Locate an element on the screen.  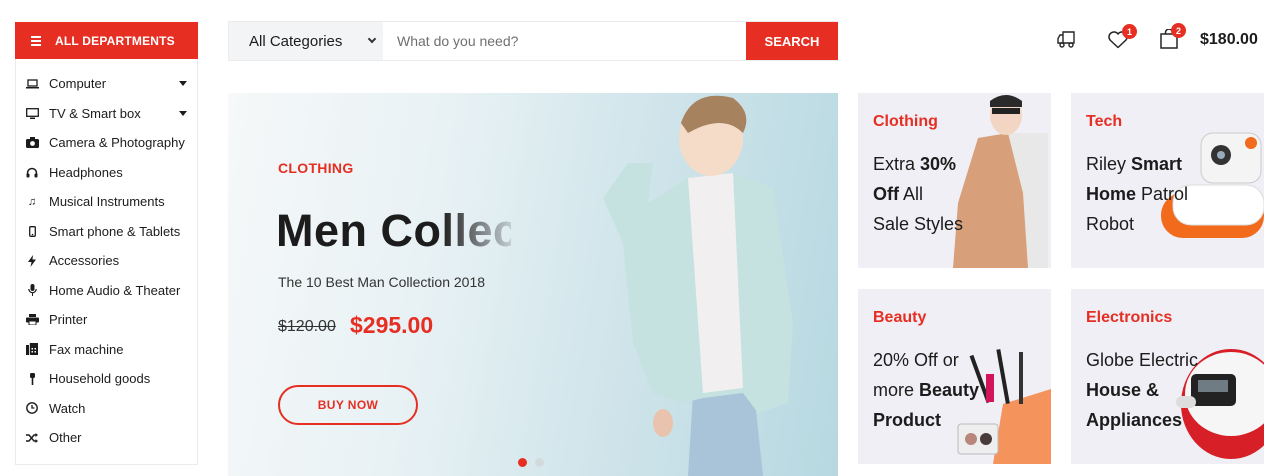
tv-icon is located at coordinates (32, 113).